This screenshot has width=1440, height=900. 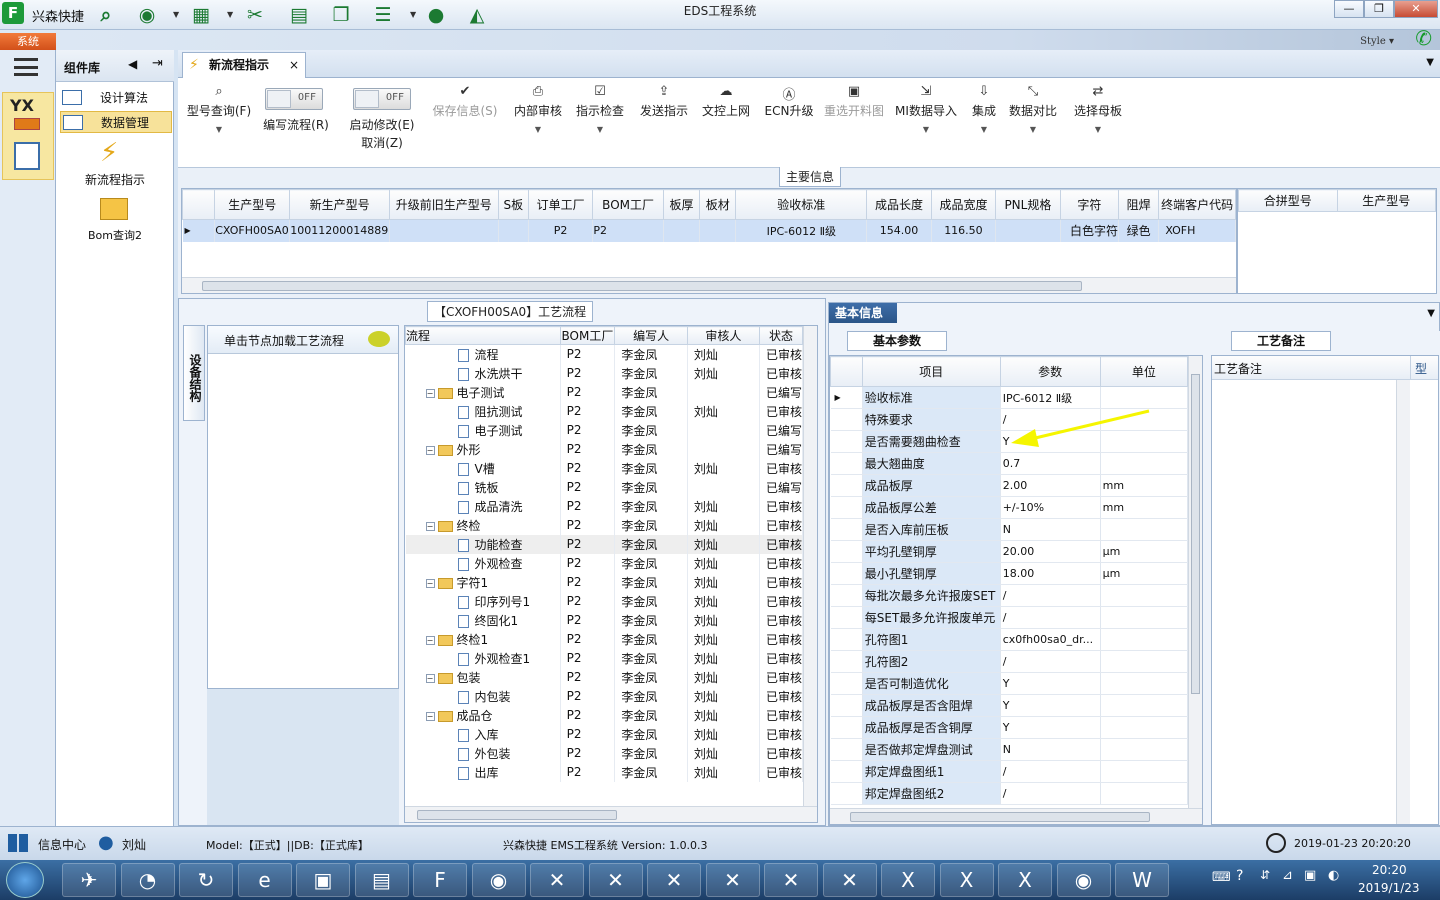 What do you see at coordinates (1016, 816) in the screenshot?
I see `horizontal-scrollbar` at bounding box center [1016, 816].